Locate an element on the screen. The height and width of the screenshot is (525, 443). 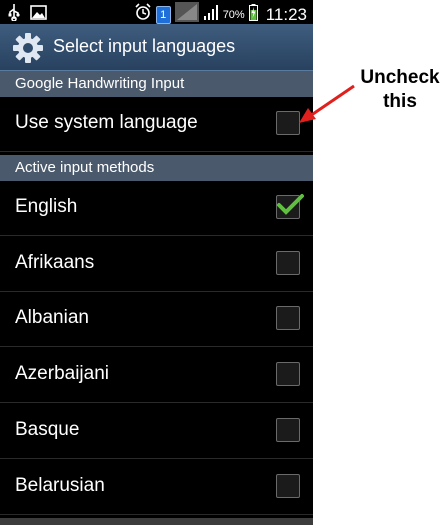
clock: 11:23 is located at coordinates (286, 14).